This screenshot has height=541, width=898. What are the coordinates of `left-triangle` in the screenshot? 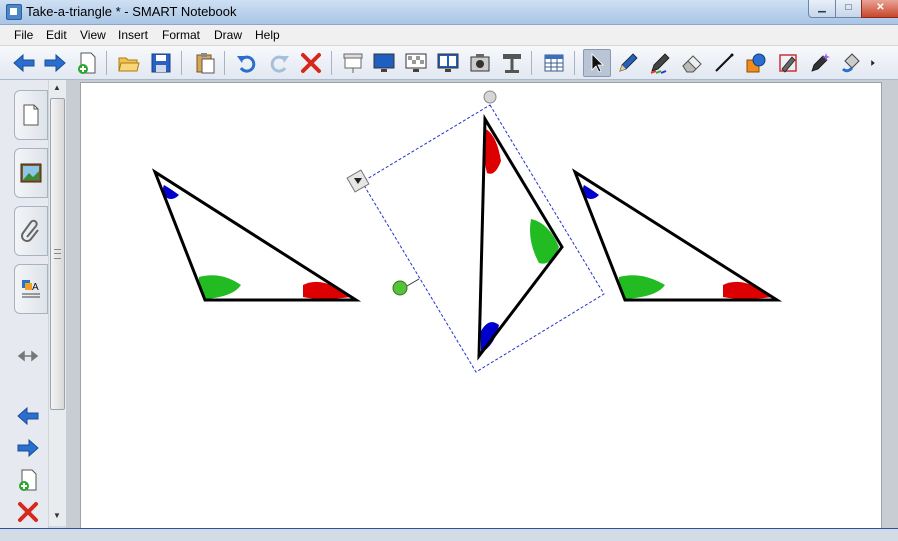 It's located at (256, 235).